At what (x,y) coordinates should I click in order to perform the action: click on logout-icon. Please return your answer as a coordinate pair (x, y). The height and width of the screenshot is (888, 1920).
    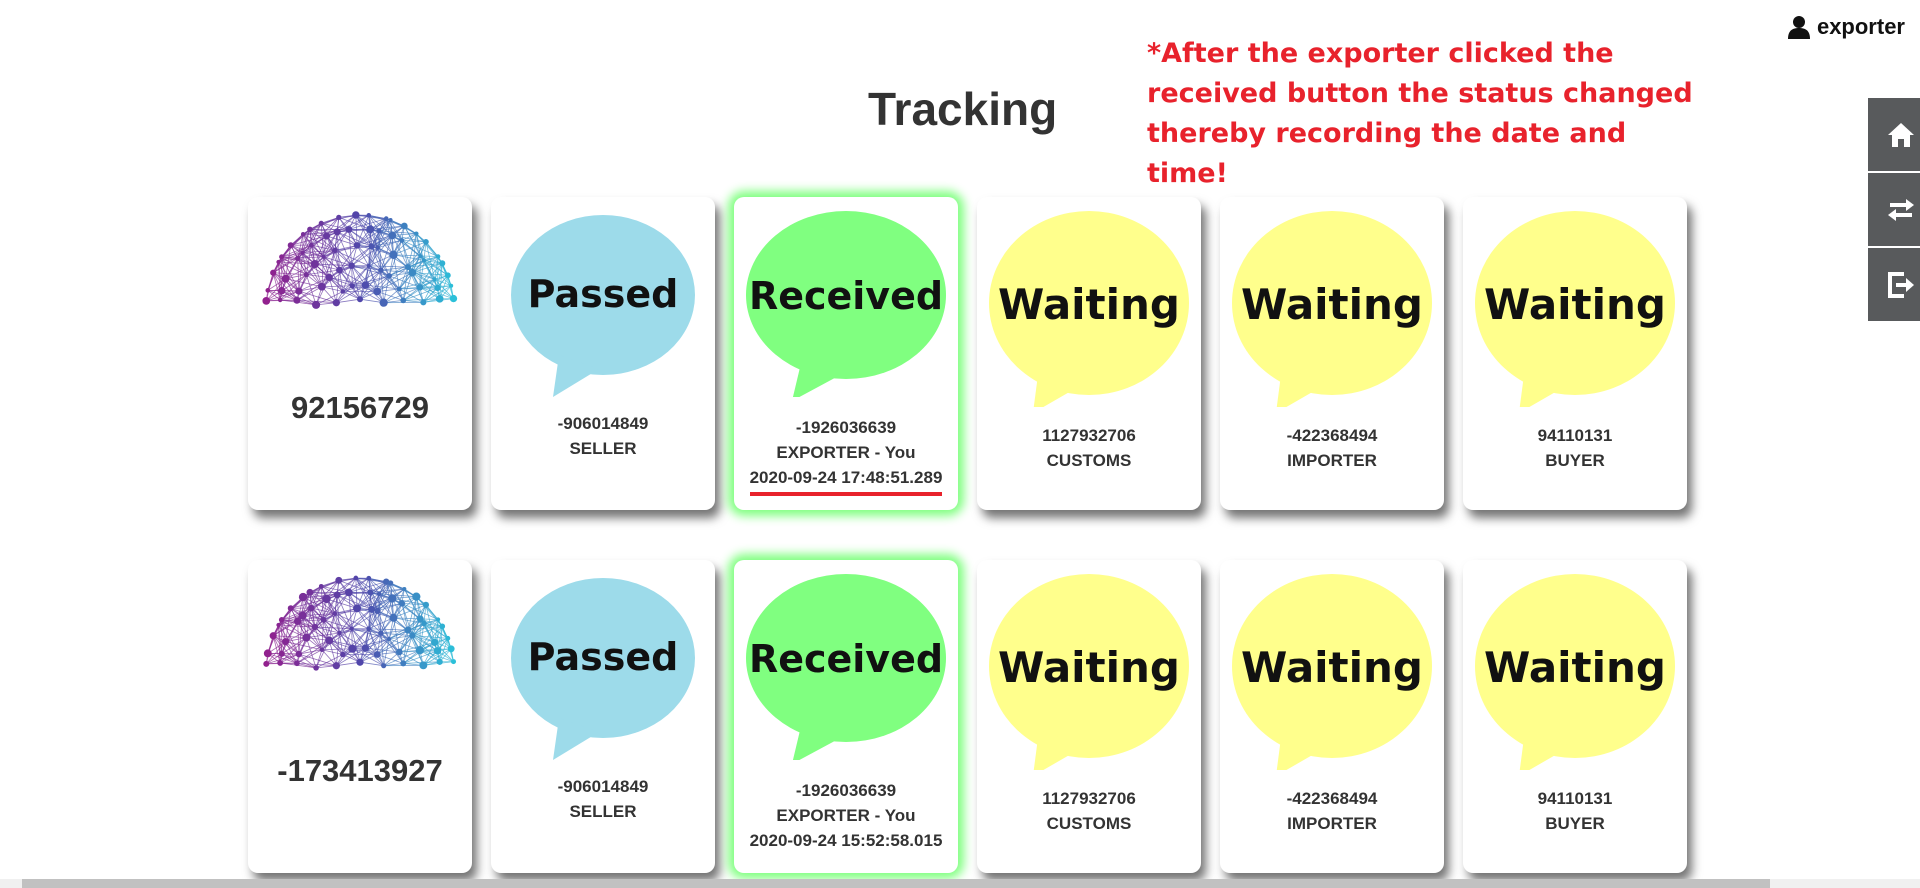
    Looking at the image, I should click on (1901, 284).